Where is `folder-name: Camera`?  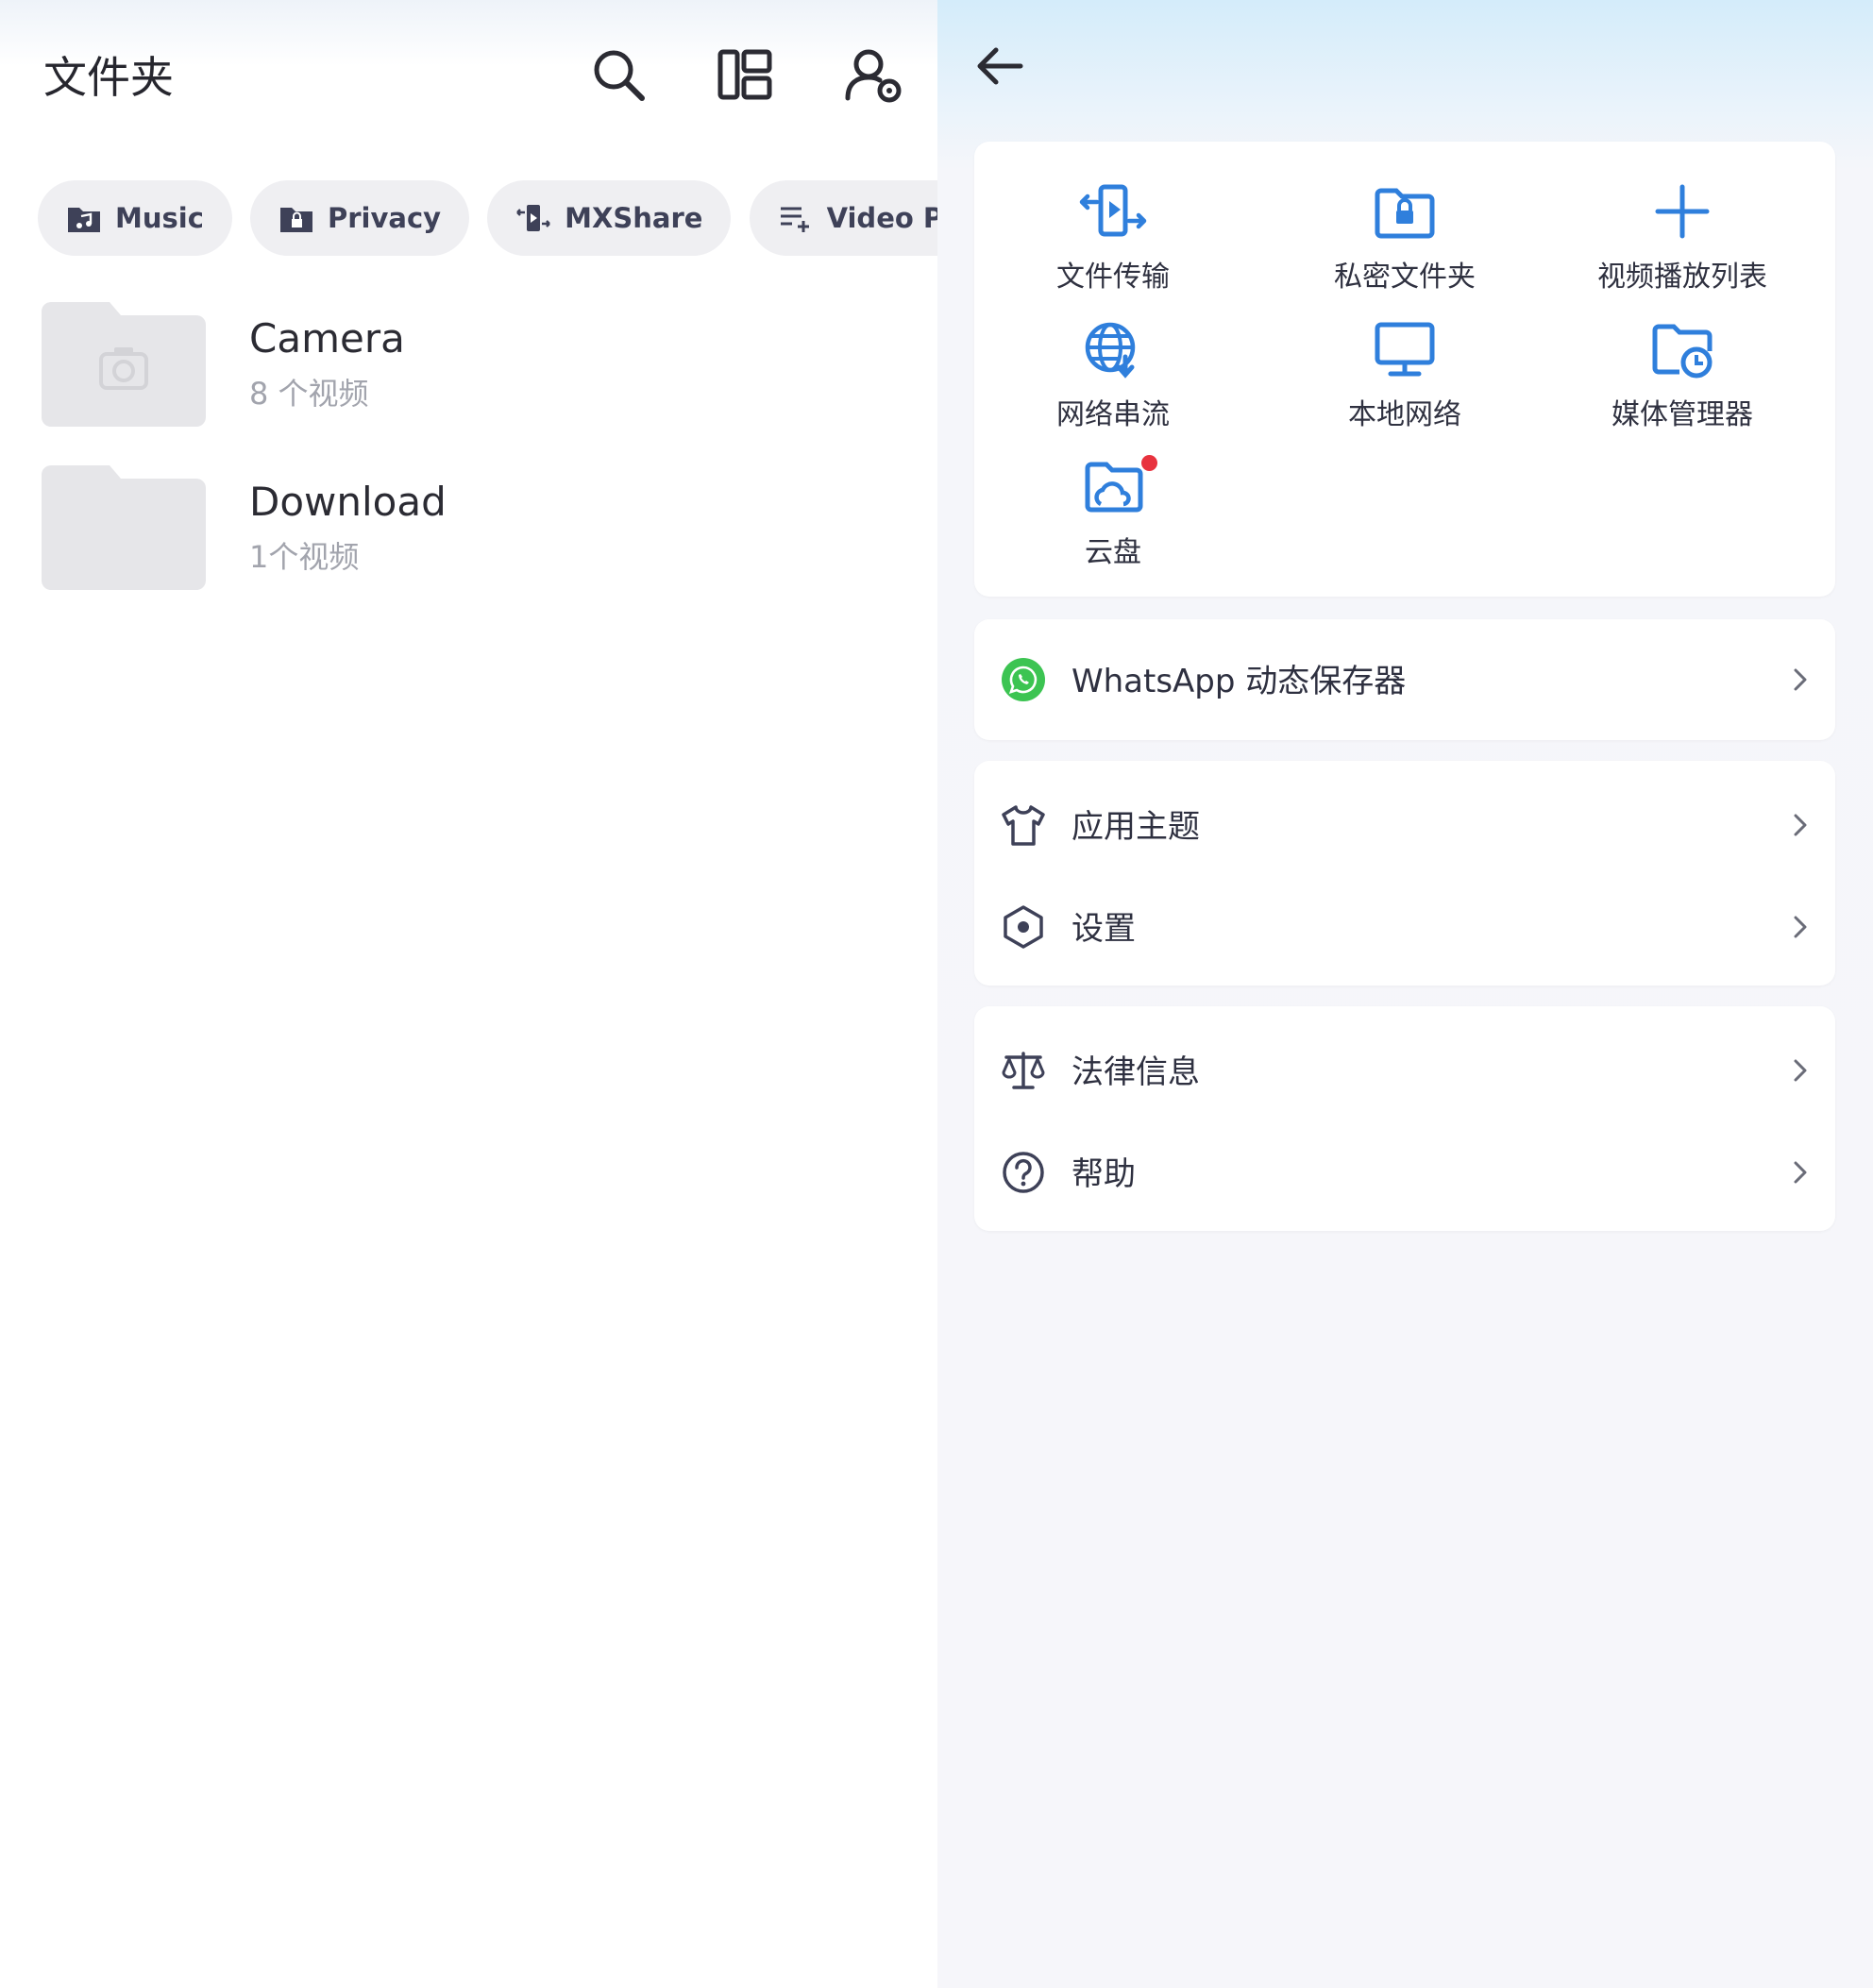 folder-name: Camera is located at coordinates (327, 338).